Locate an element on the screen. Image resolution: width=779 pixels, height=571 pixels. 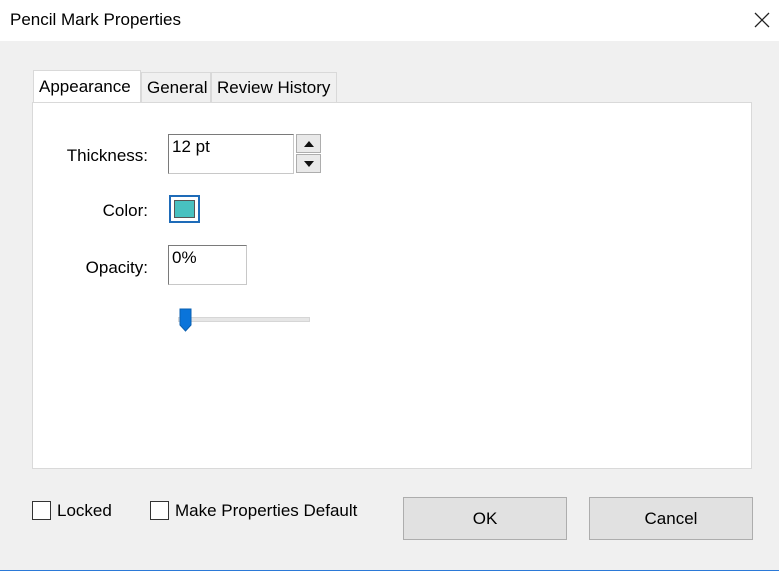
thickness-input: 12 pt is located at coordinates (231, 154).